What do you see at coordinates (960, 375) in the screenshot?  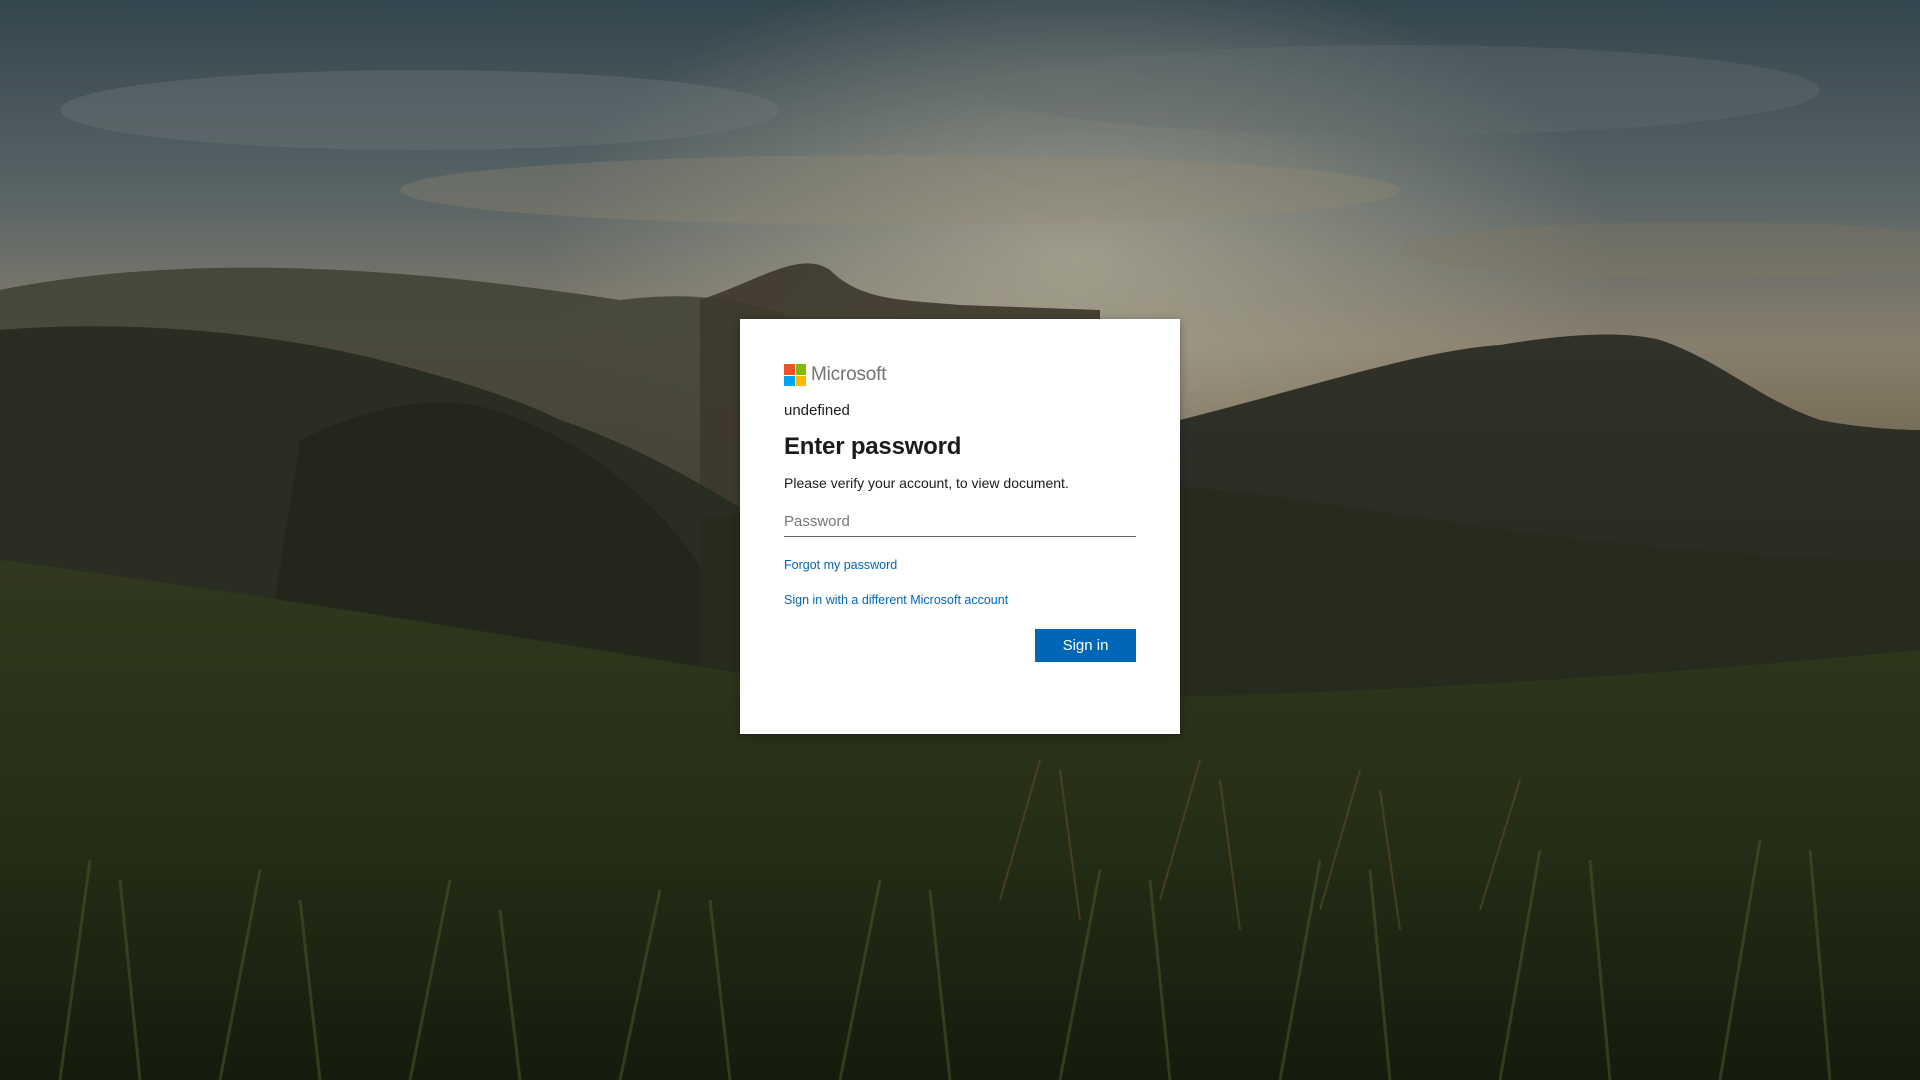 I see `microsoft-logo: Microsoft` at bounding box center [960, 375].